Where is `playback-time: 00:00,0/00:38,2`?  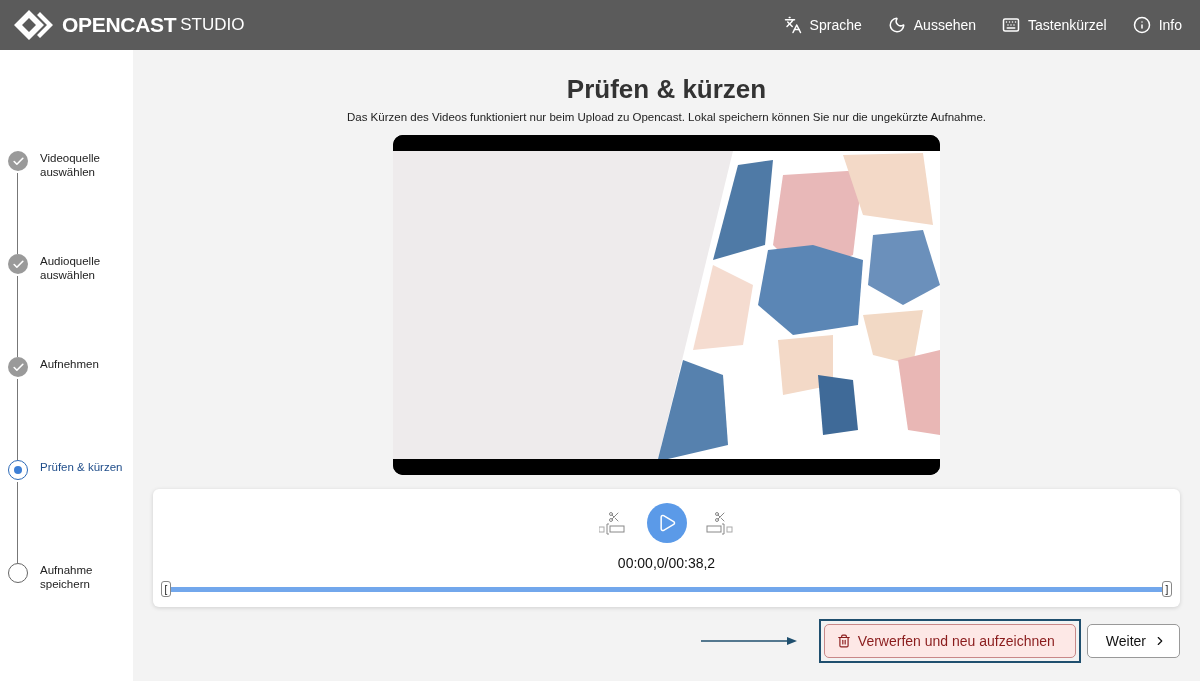 playback-time: 00:00,0/00:38,2 is located at coordinates (666, 563).